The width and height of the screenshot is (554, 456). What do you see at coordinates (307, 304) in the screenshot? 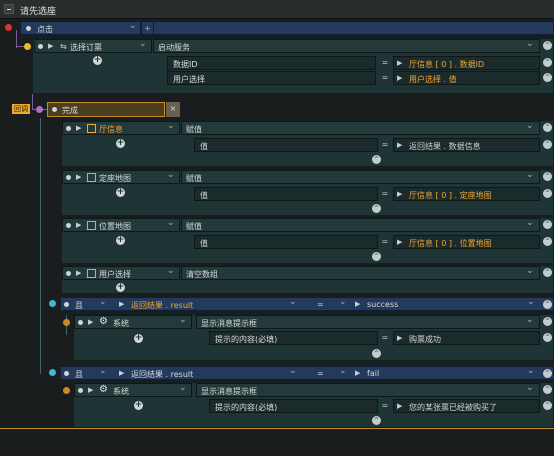
I see `condition-bar: 且 ⌄ ▶ 返回结果 . result ⌄ = ⌄ ▶ success ⌄` at bounding box center [307, 304].